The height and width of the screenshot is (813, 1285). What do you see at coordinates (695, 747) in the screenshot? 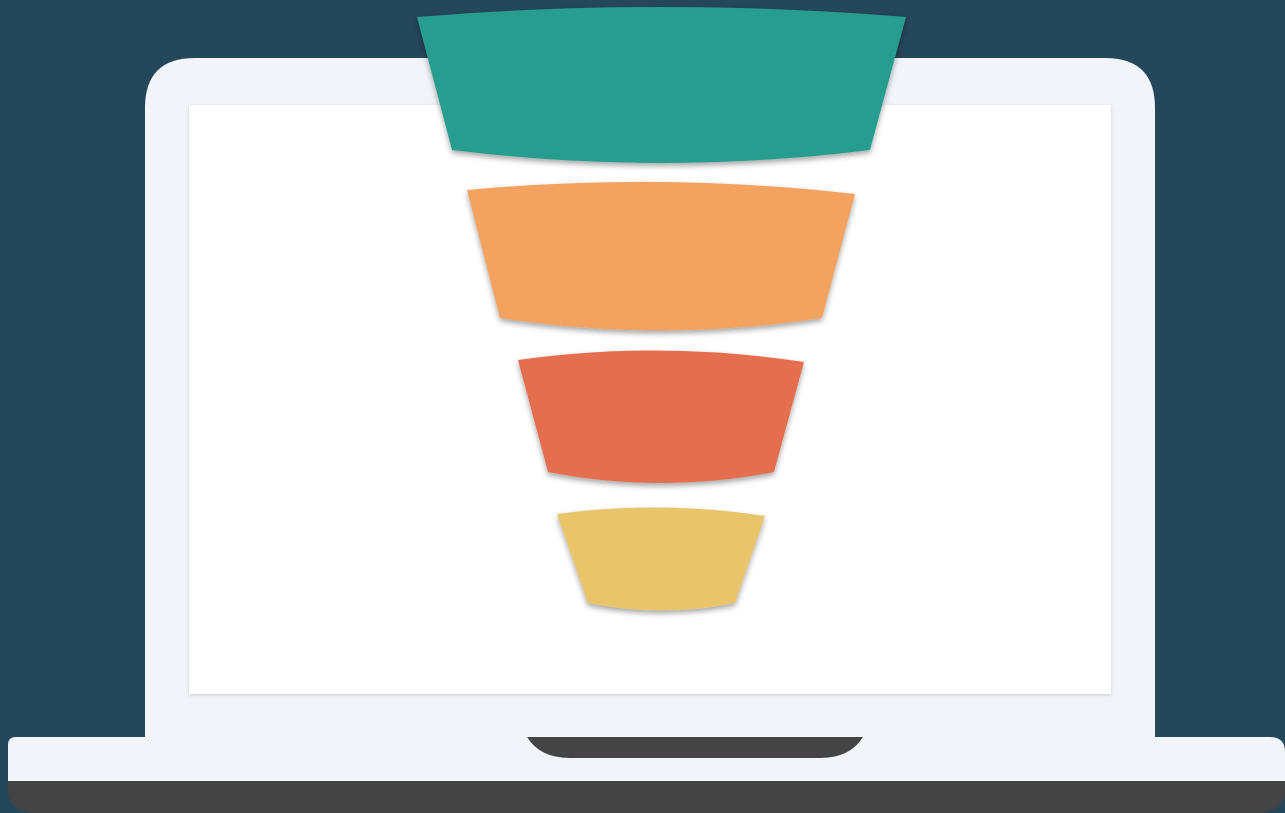
I see `trackpad-notch` at bounding box center [695, 747].